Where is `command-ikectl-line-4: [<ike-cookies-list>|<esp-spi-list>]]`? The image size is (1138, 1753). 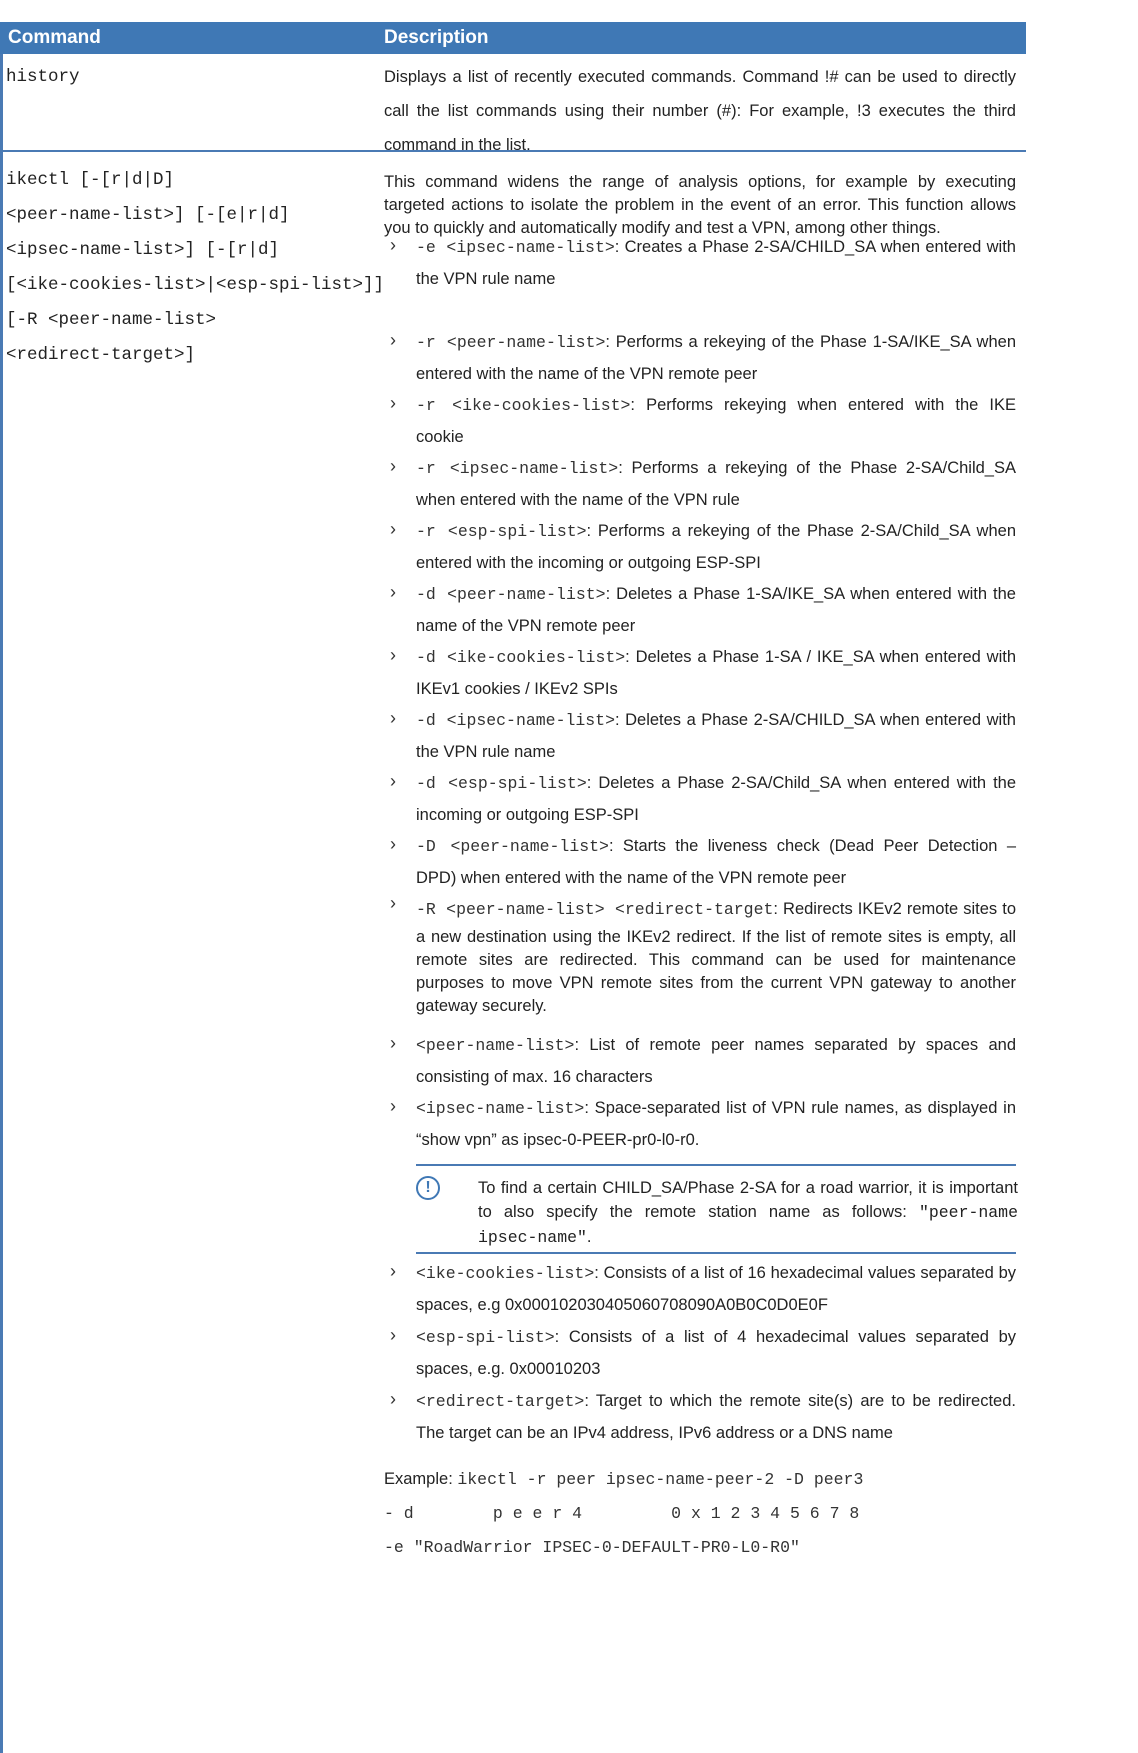 command-ikectl-line-4: [<ike-cookies-list>|<esp-spi-list>]] is located at coordinates (195, 285).